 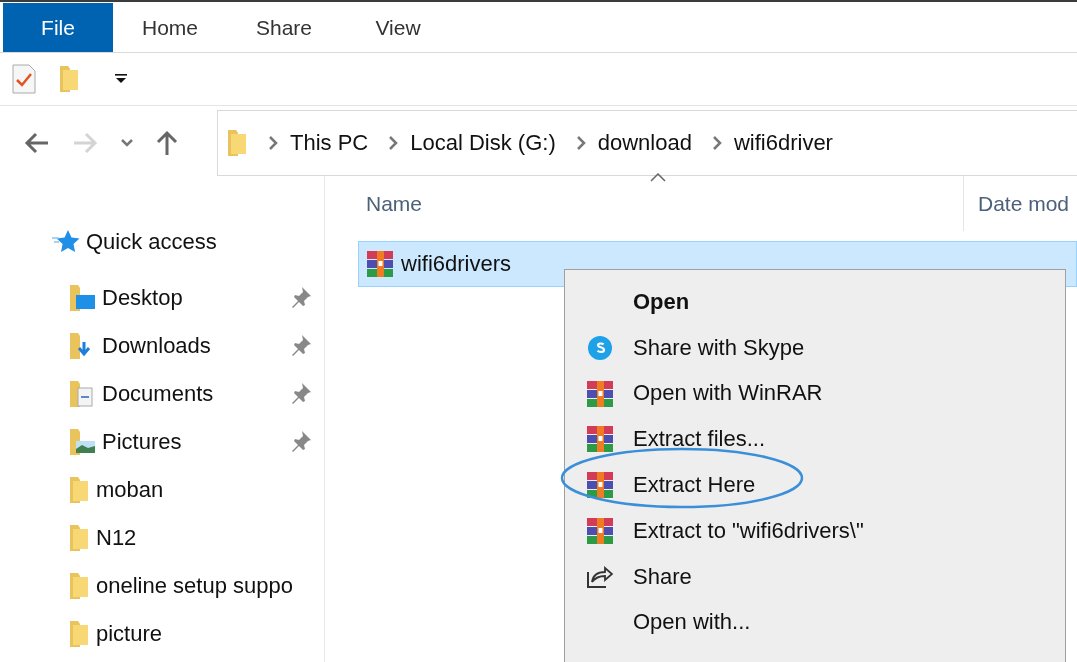 I want to click on column-header: Date mod, so click(x=1020, y=203).